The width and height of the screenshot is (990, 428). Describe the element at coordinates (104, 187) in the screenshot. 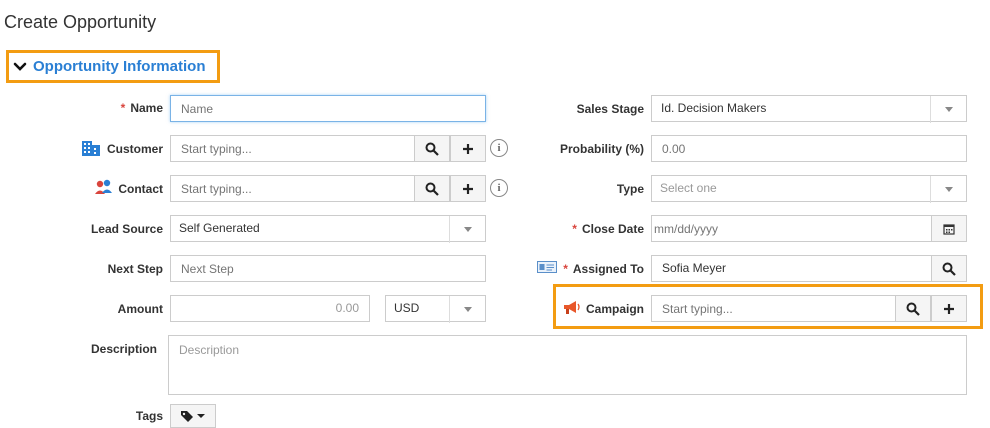

I see `contacts-icon` at that location.